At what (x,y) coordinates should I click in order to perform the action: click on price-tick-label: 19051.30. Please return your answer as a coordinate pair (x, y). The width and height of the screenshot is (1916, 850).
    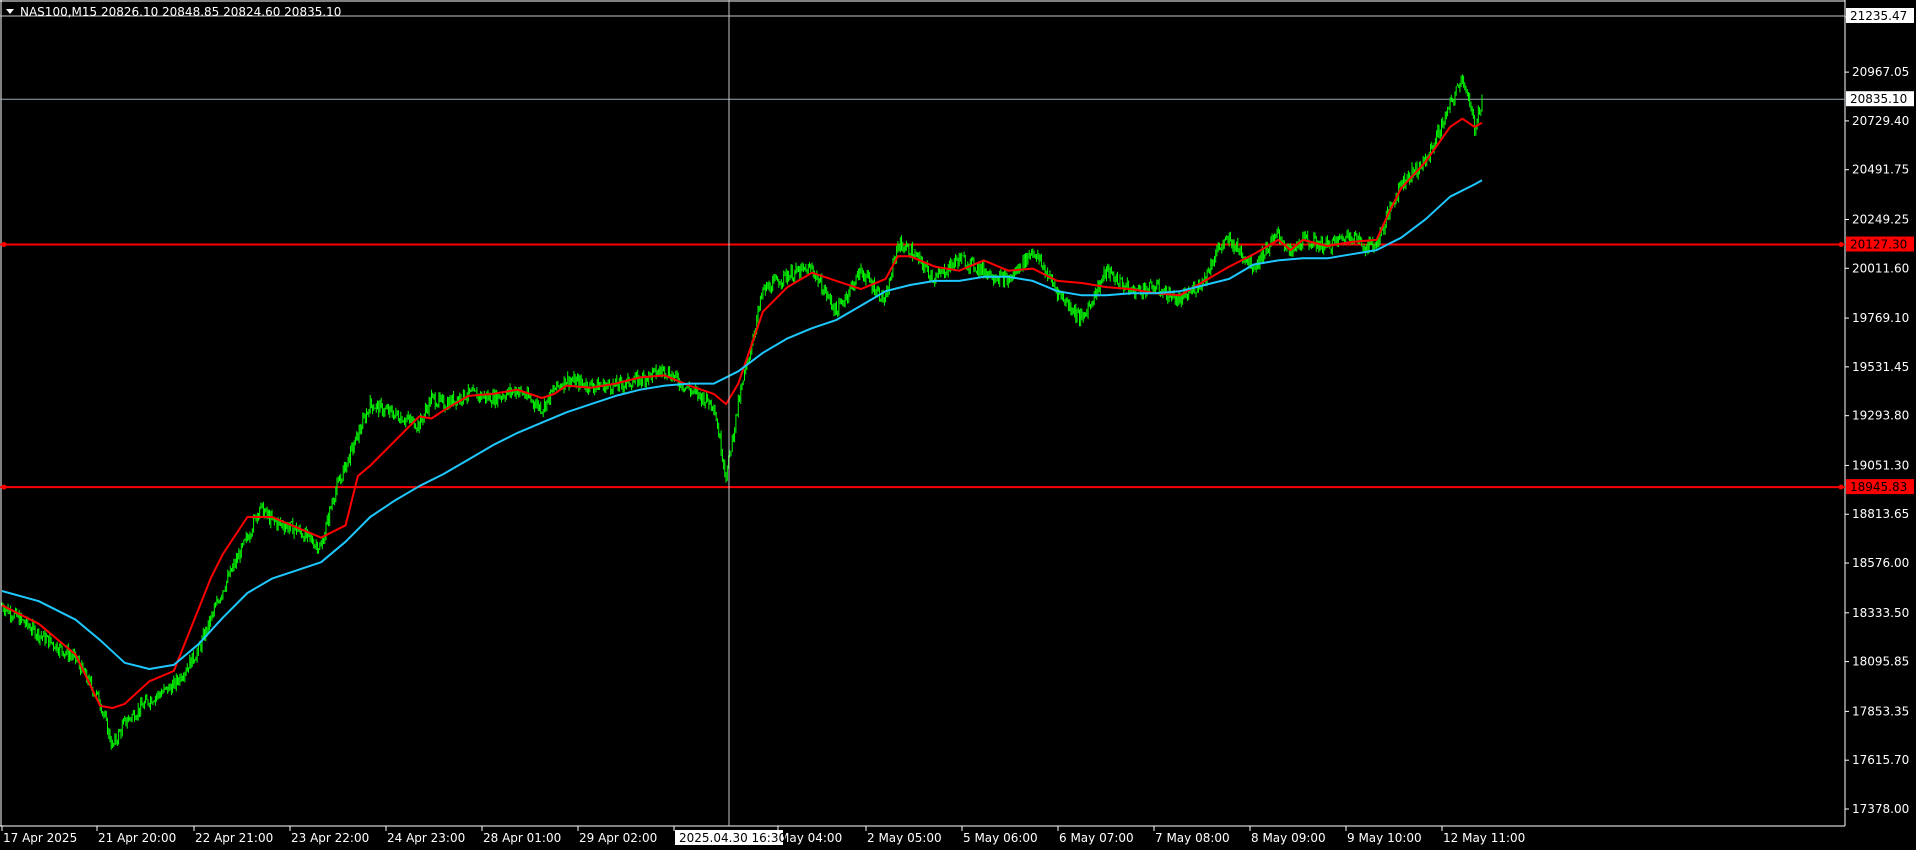
    Looking at the image, I should click on (1880, 465).